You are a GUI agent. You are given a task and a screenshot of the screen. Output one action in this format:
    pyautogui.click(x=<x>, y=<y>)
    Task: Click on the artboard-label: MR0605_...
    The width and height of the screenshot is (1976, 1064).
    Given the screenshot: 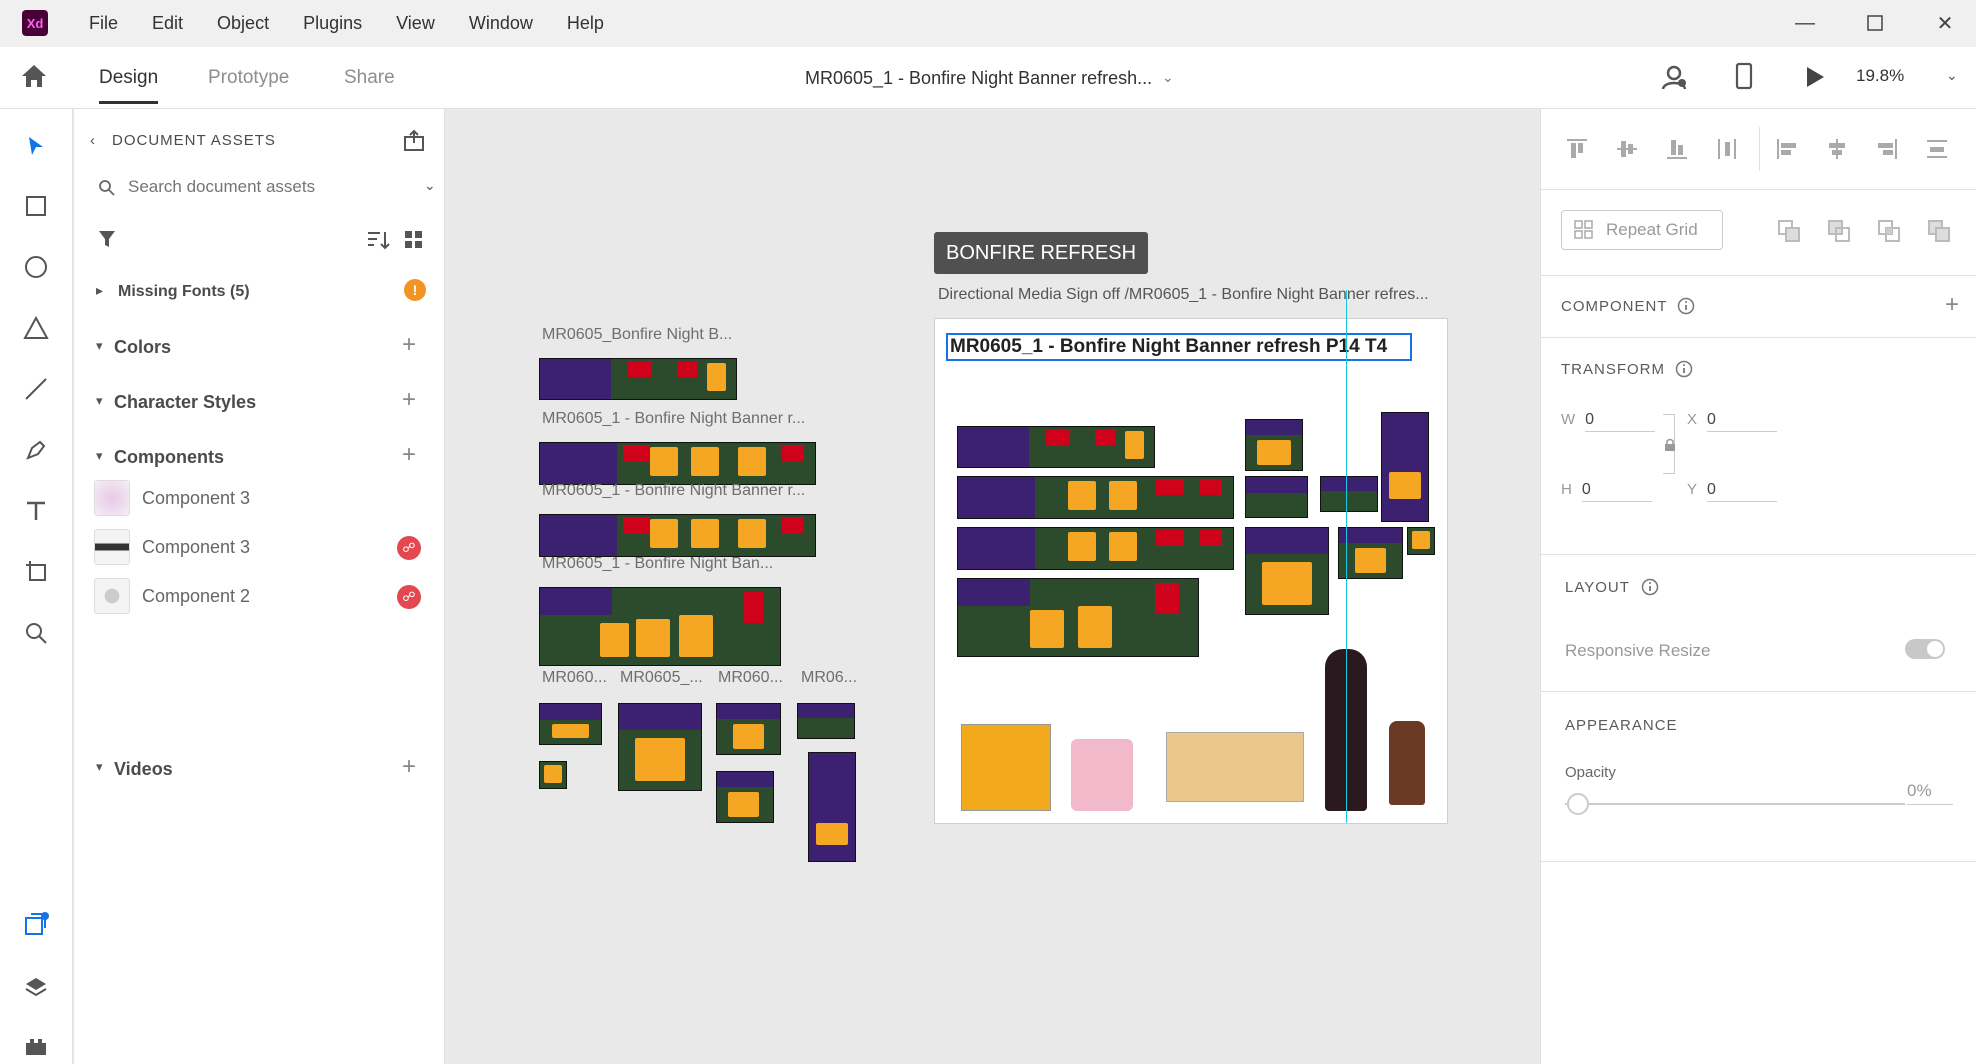 What is the action you would take?
    pyautogui.click(x=661, y=678)
    